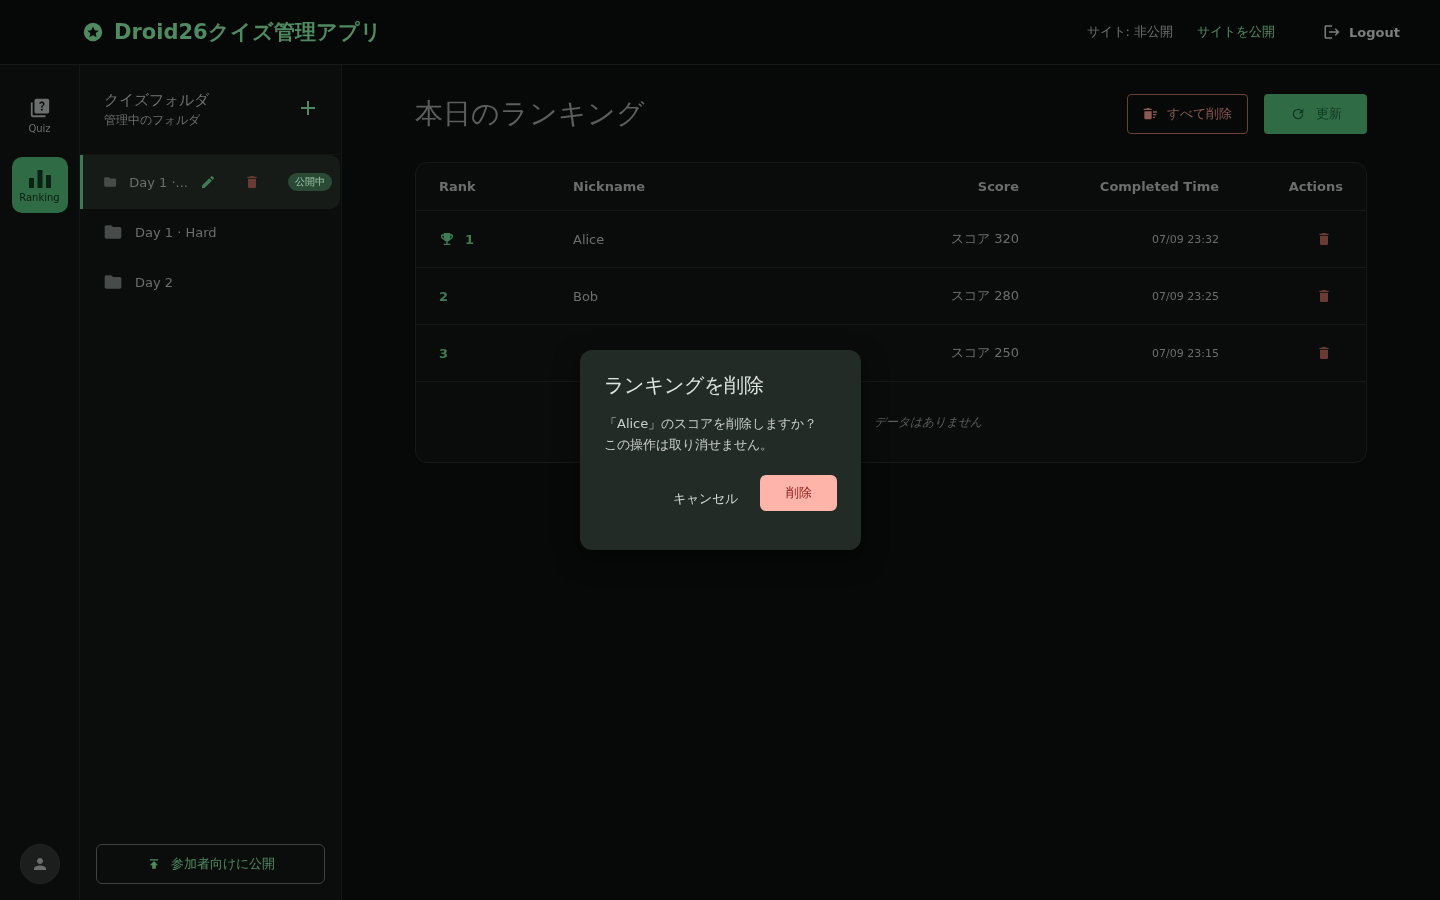  I want to click on folder-name: Day 2, so click(155, 282).